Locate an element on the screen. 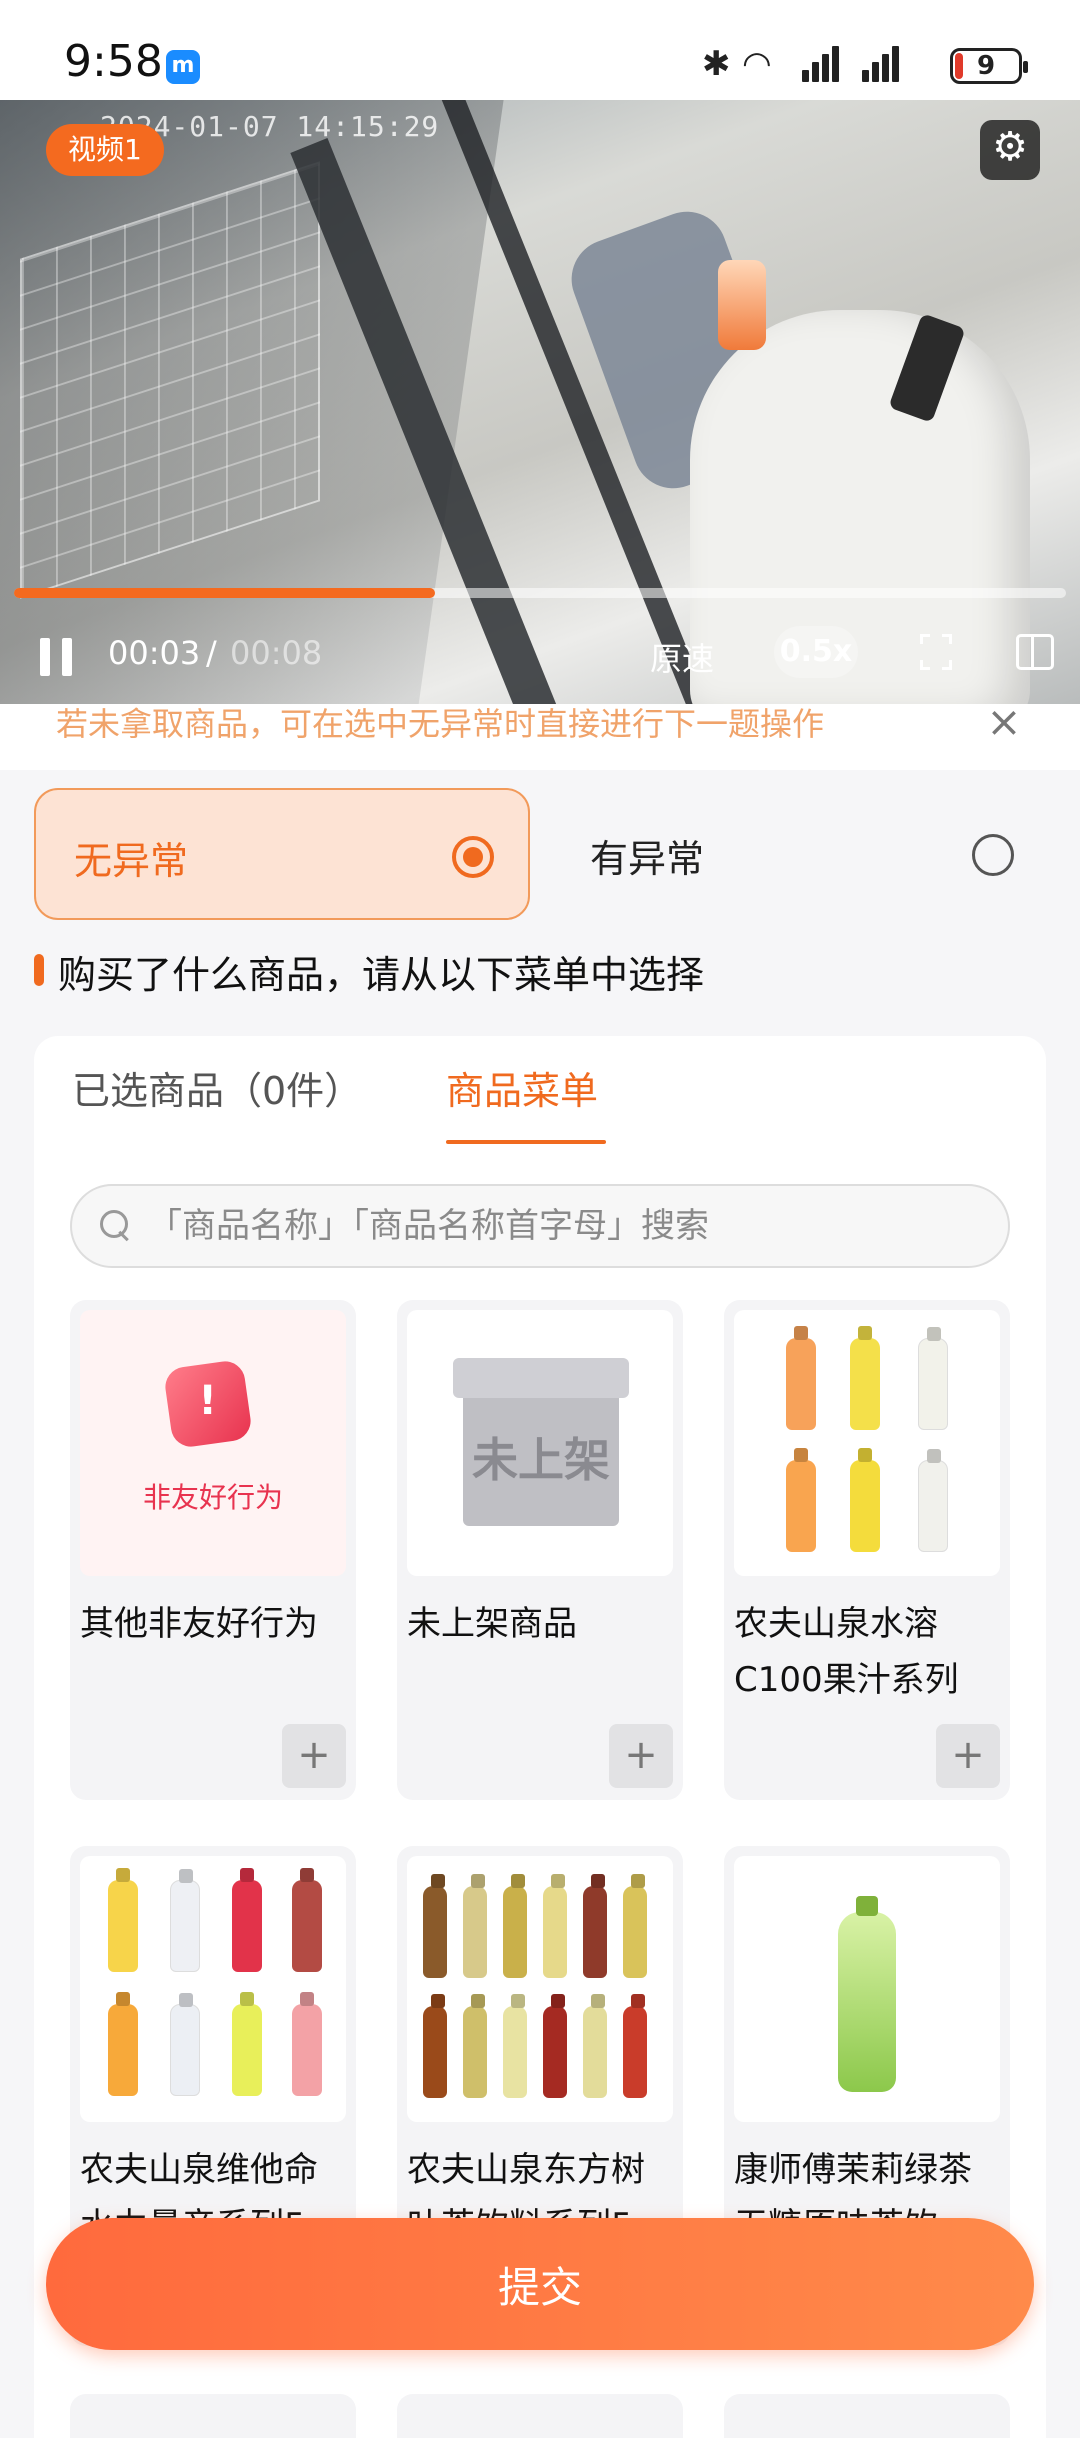  wifi-icon: ◠ is located at coordinates (757, 64).